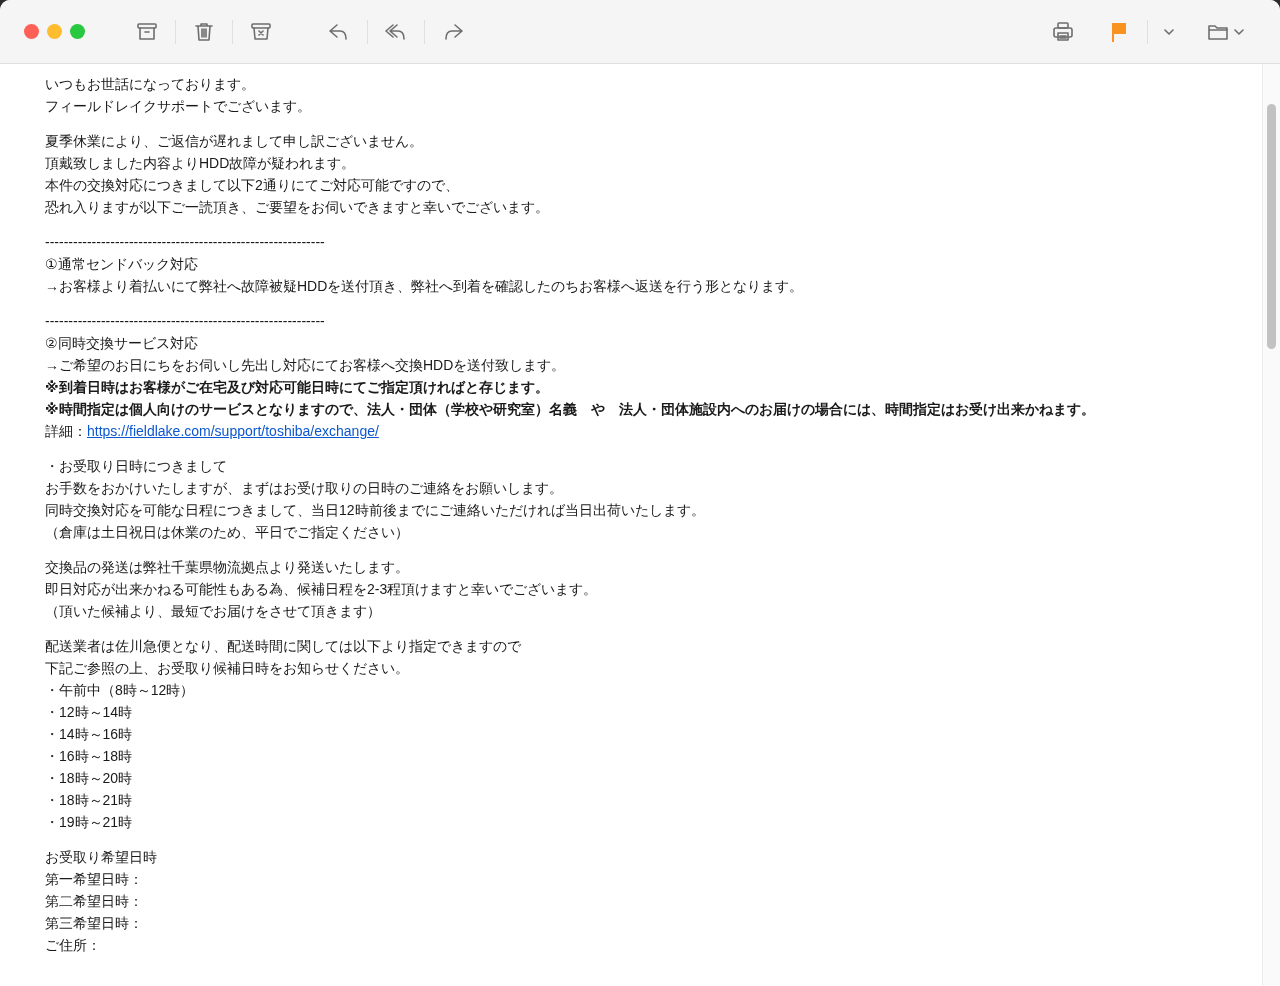 The width and height of the screenshot is (1280, 986). What do you see at coordinates (122, 264) in the screenshot?
I see `body-text: ①通常センドバック対応` at bounding box center [122, 264].